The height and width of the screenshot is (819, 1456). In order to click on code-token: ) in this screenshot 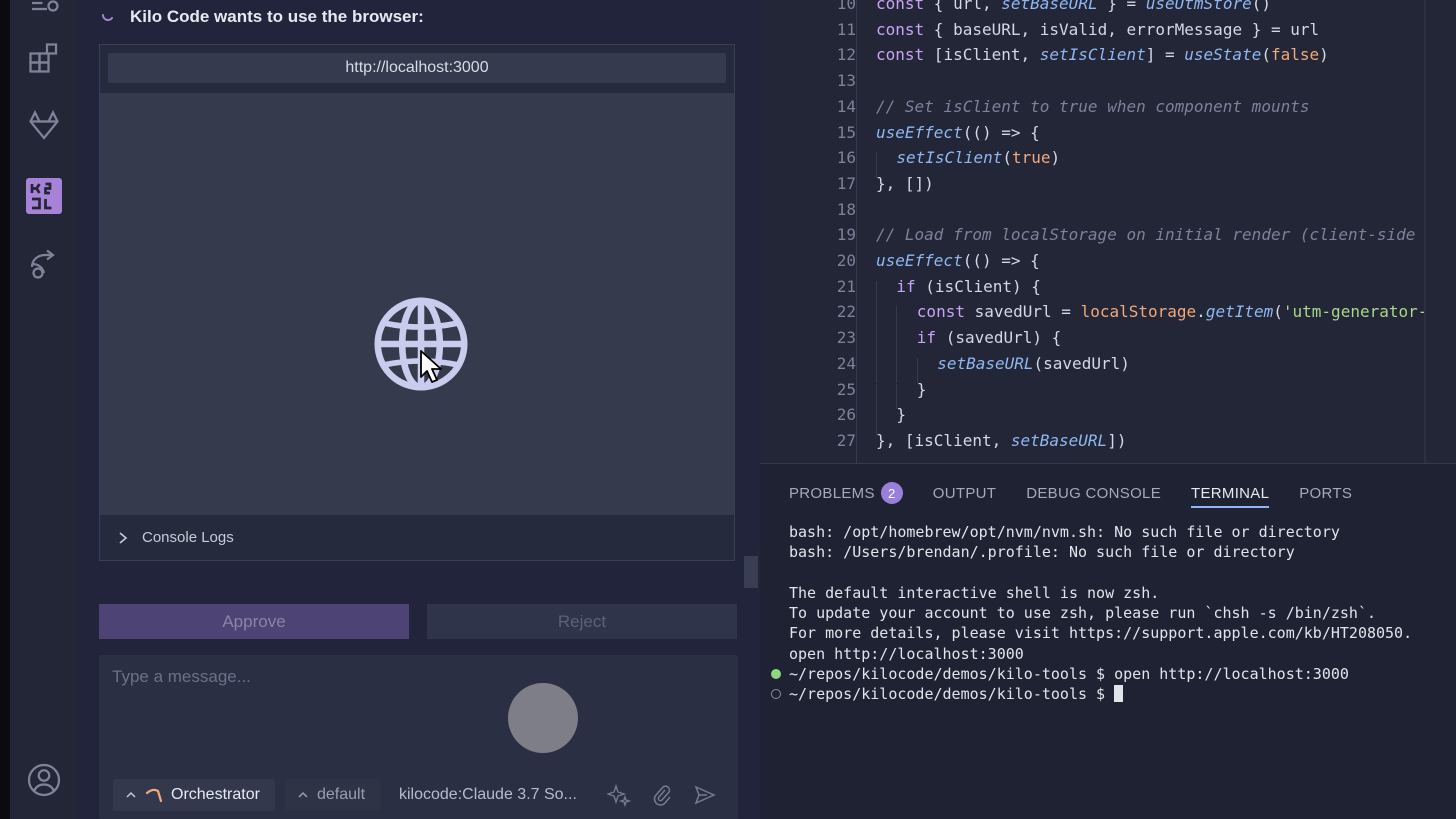, I will do `click(1125, 363)`.